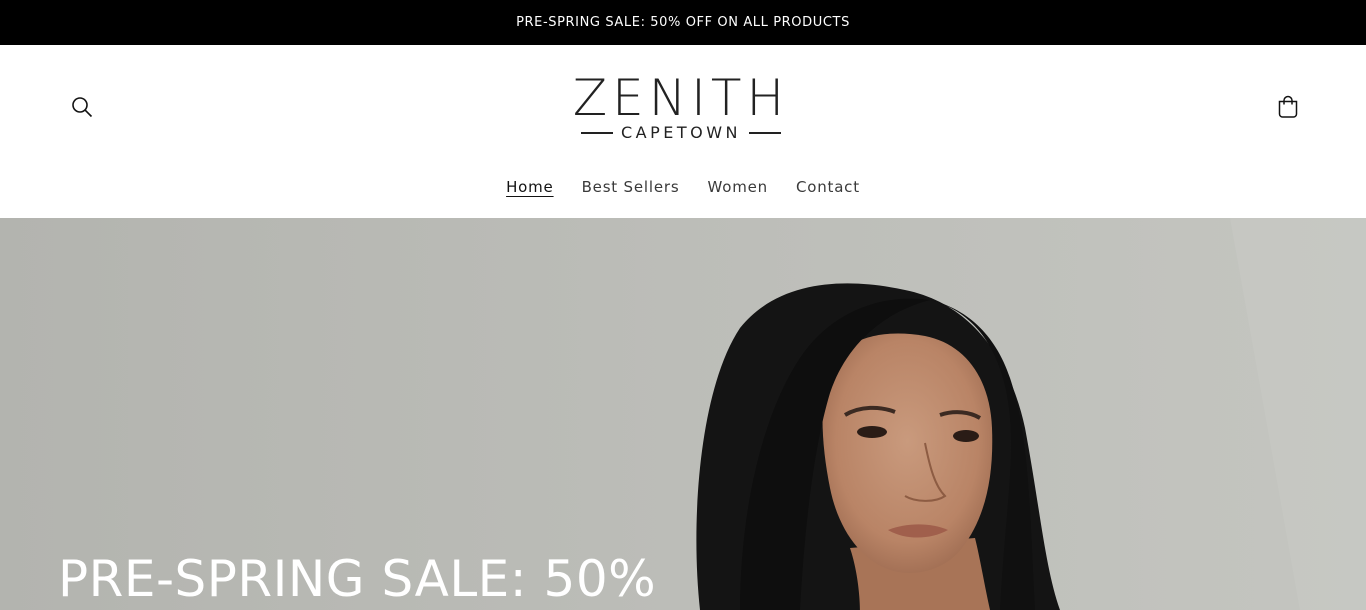 The width and height of the screenshot is (1366, 610). I want to click on cart-button, so click(1288, 107).